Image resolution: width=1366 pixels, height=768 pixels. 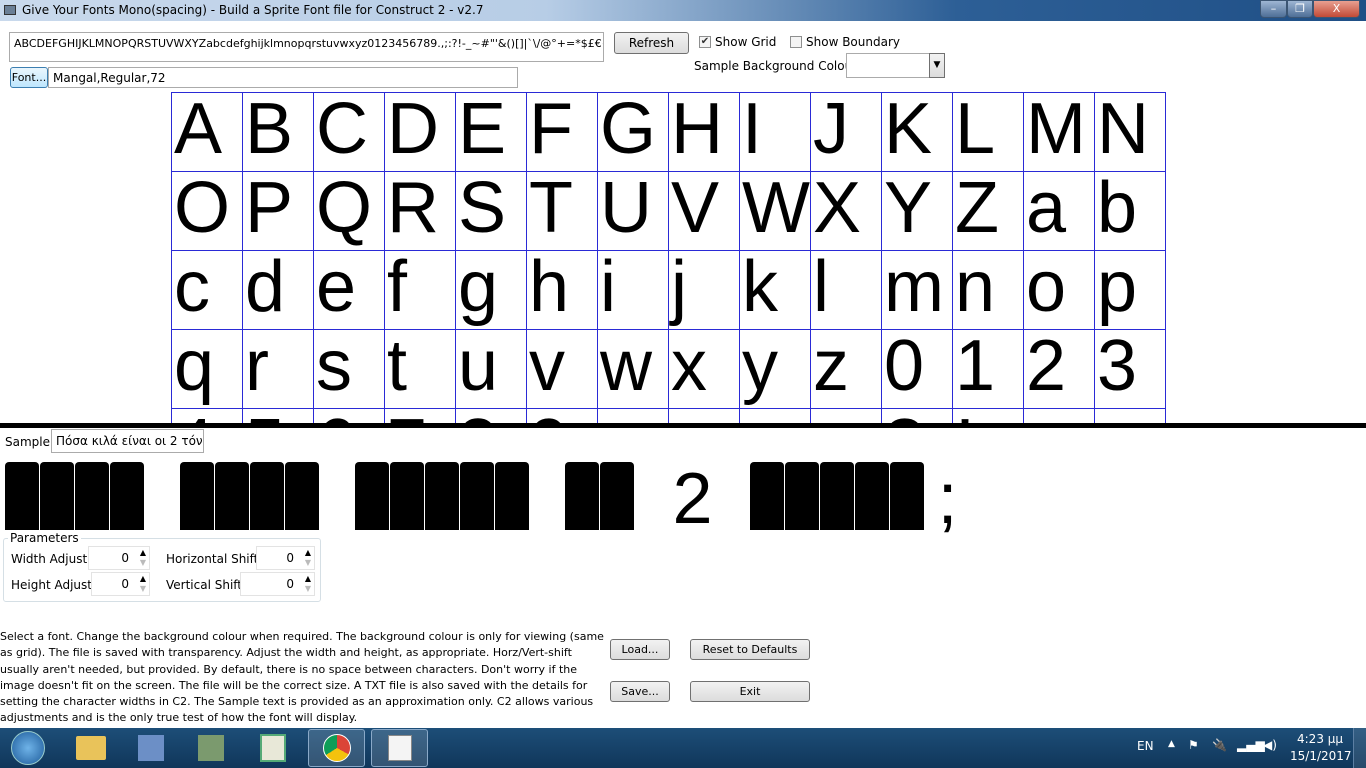 I want to click on grid-cell: :, so click(x=846, y=415).